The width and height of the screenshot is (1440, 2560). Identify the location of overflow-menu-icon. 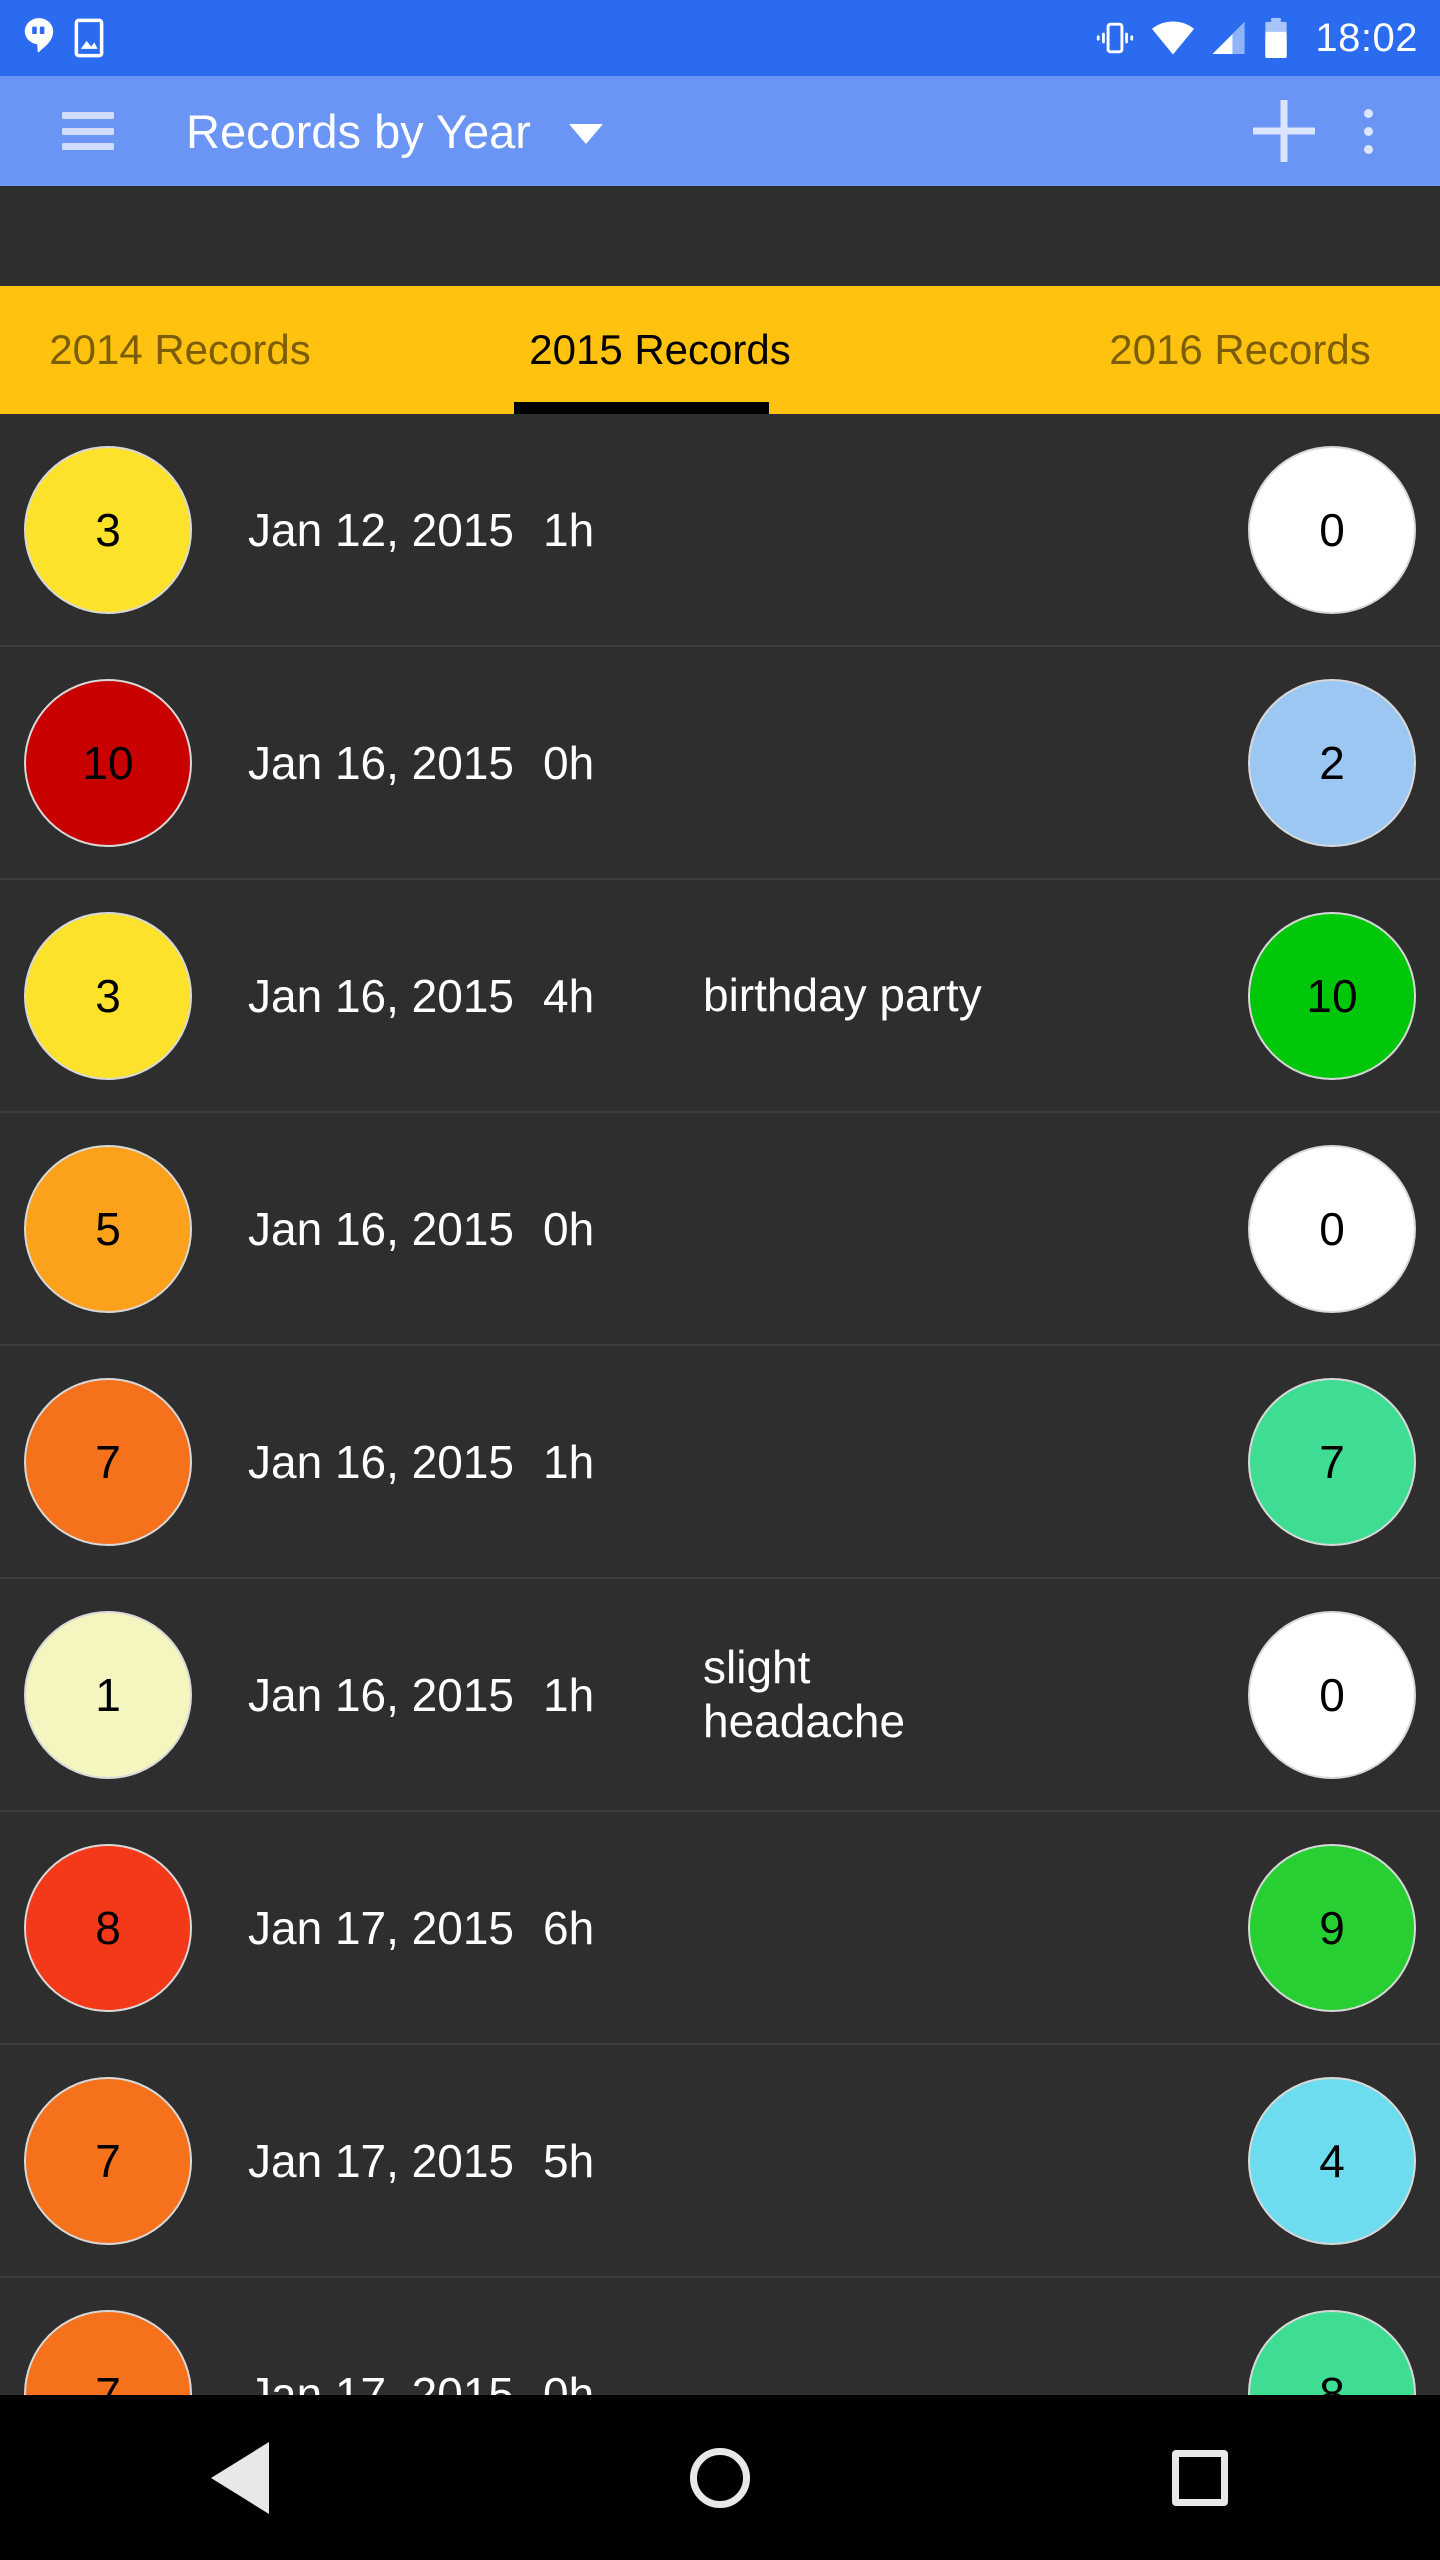
(1368, 131).